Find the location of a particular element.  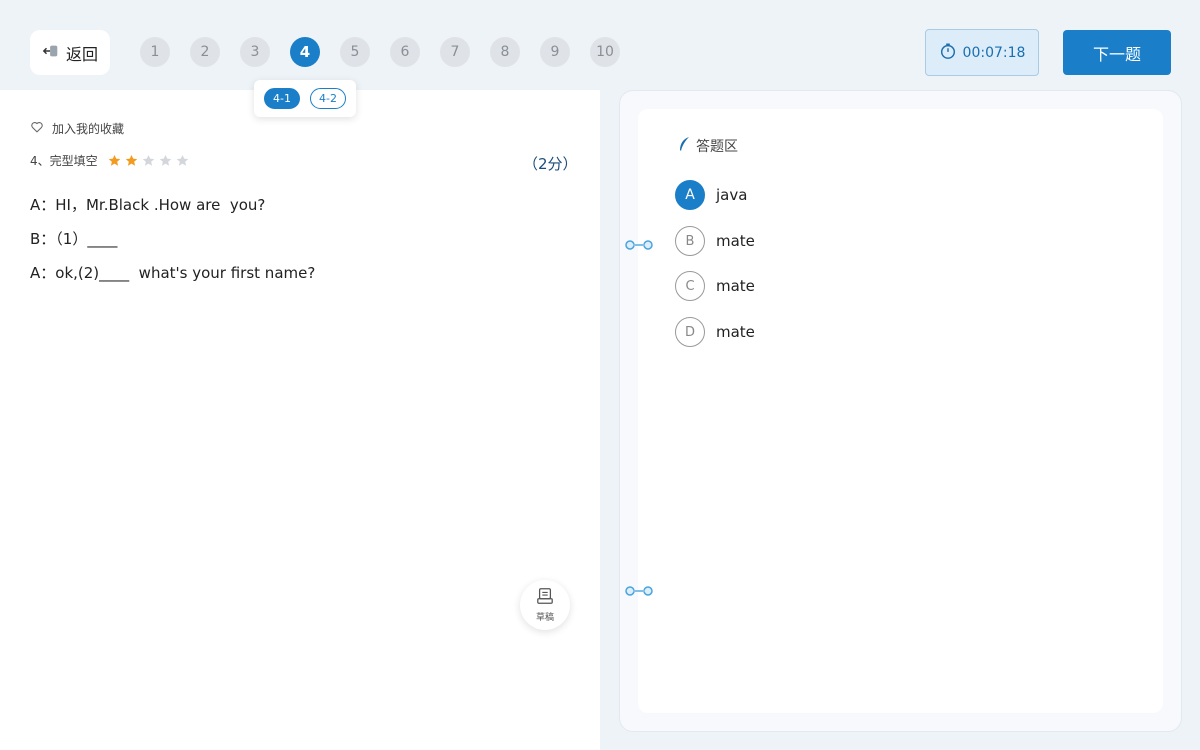

answer-option-d: D mate is located at coordinates (715, 332).